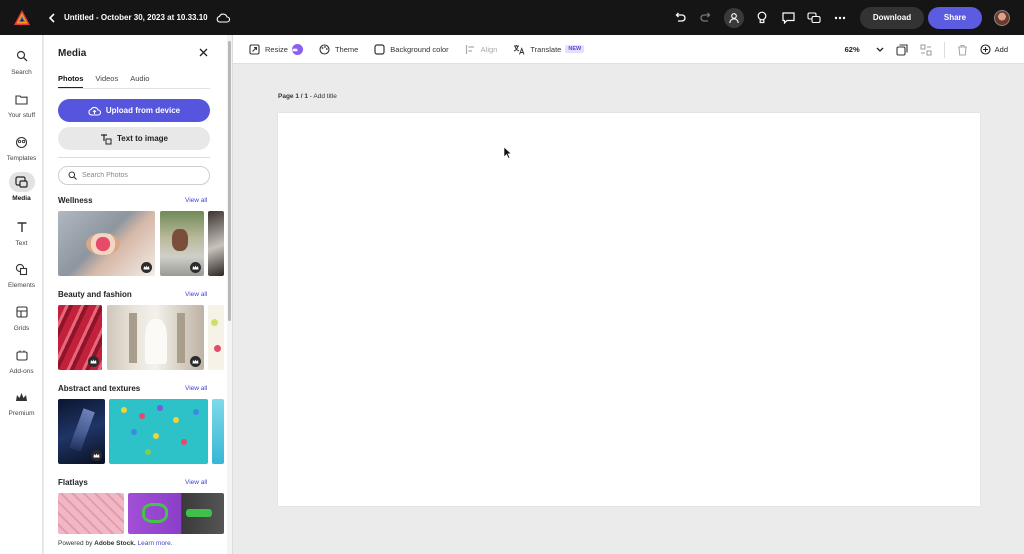 Image resolution: width=1024 pixels, height=554 pixels. I want to click on tab-photos: Photos, so click(71, 81).